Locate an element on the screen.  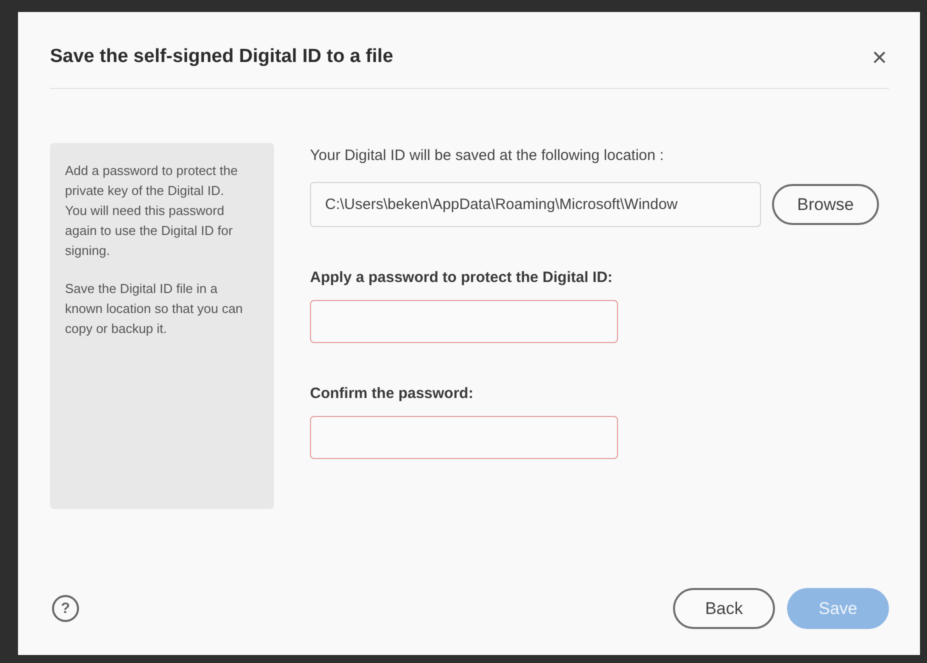
field-label: Confirm the password: is located at coordinates (392, 393).